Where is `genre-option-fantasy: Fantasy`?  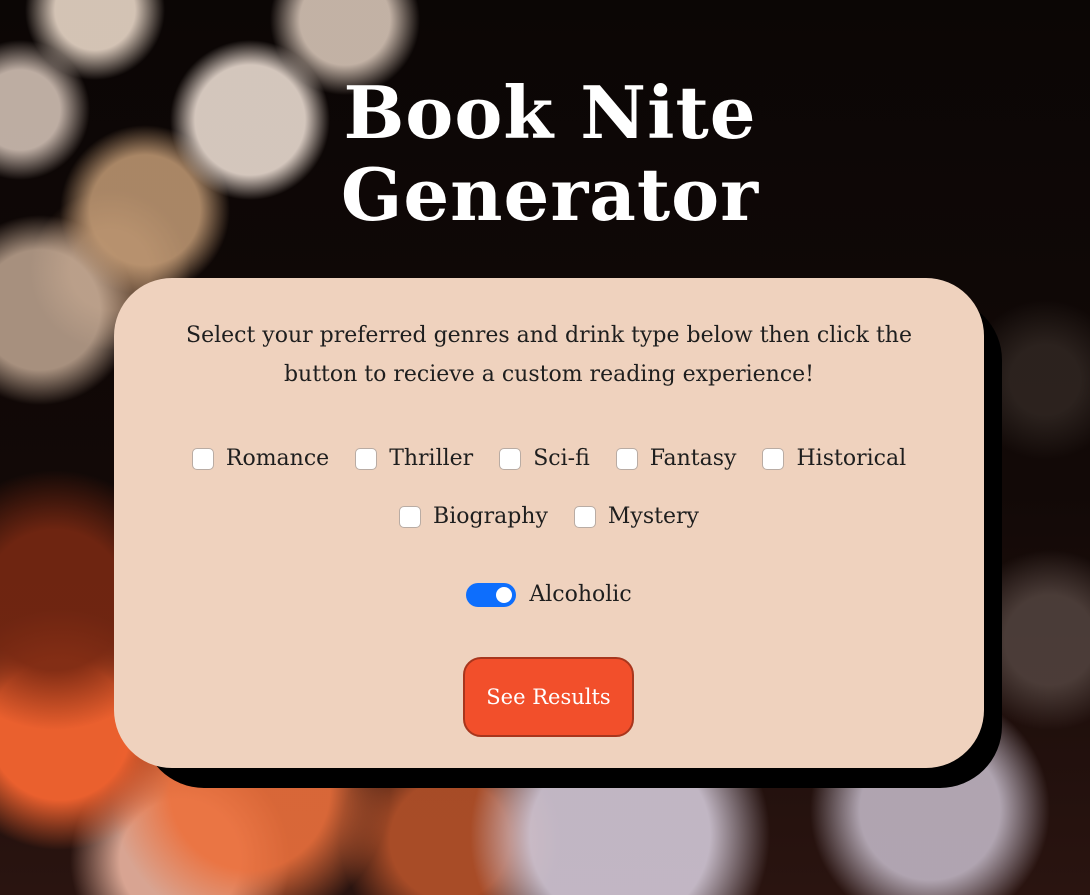 genre-option-fantasy: Fantasy is located at coordinates (676, 458).